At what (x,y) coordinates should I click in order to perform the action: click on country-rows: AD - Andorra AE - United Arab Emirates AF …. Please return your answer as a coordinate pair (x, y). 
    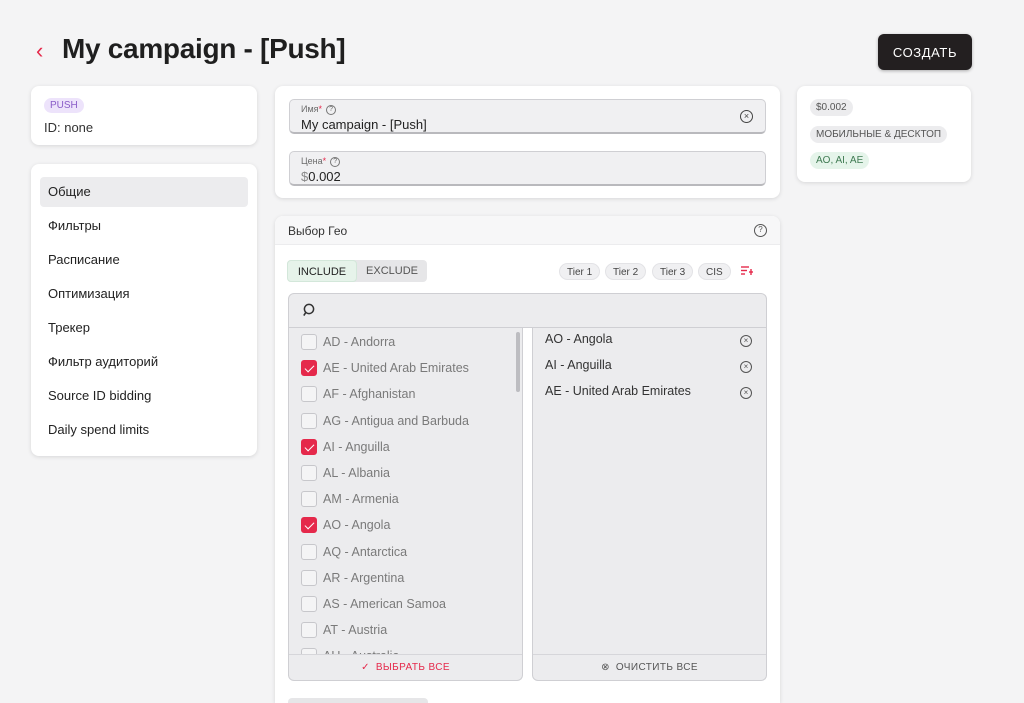
    Looking at the image, I should click on (405, 491).